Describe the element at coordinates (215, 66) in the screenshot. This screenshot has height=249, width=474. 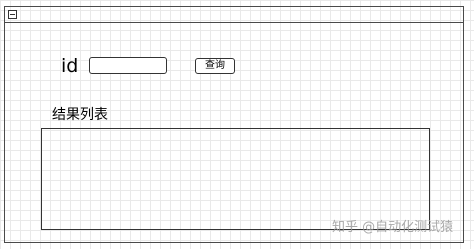
I see `query-button: 查询` at that location.